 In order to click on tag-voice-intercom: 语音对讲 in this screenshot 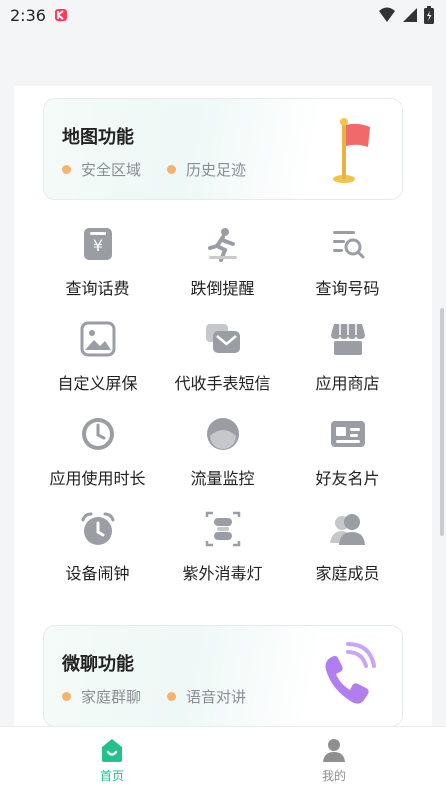, I will do `click(206, 696)`.